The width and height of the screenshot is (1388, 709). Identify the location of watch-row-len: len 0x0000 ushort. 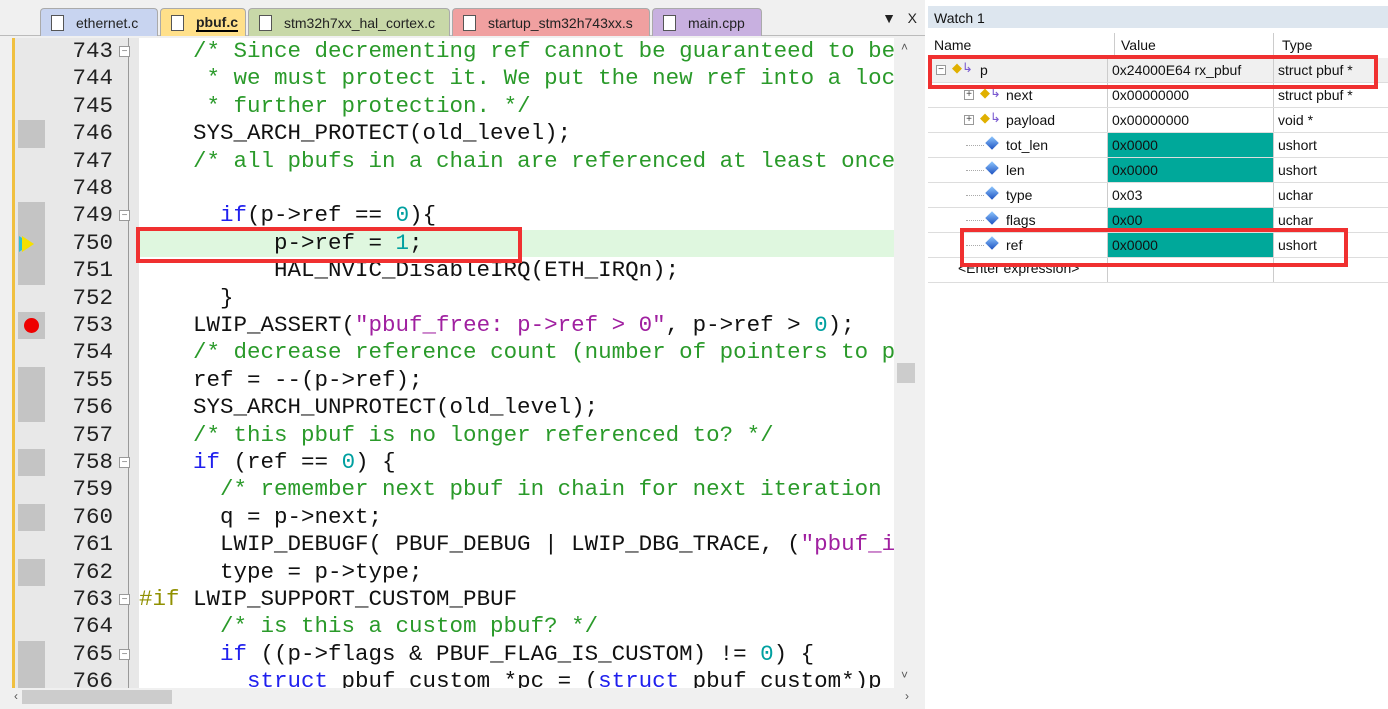
(1158, 170).